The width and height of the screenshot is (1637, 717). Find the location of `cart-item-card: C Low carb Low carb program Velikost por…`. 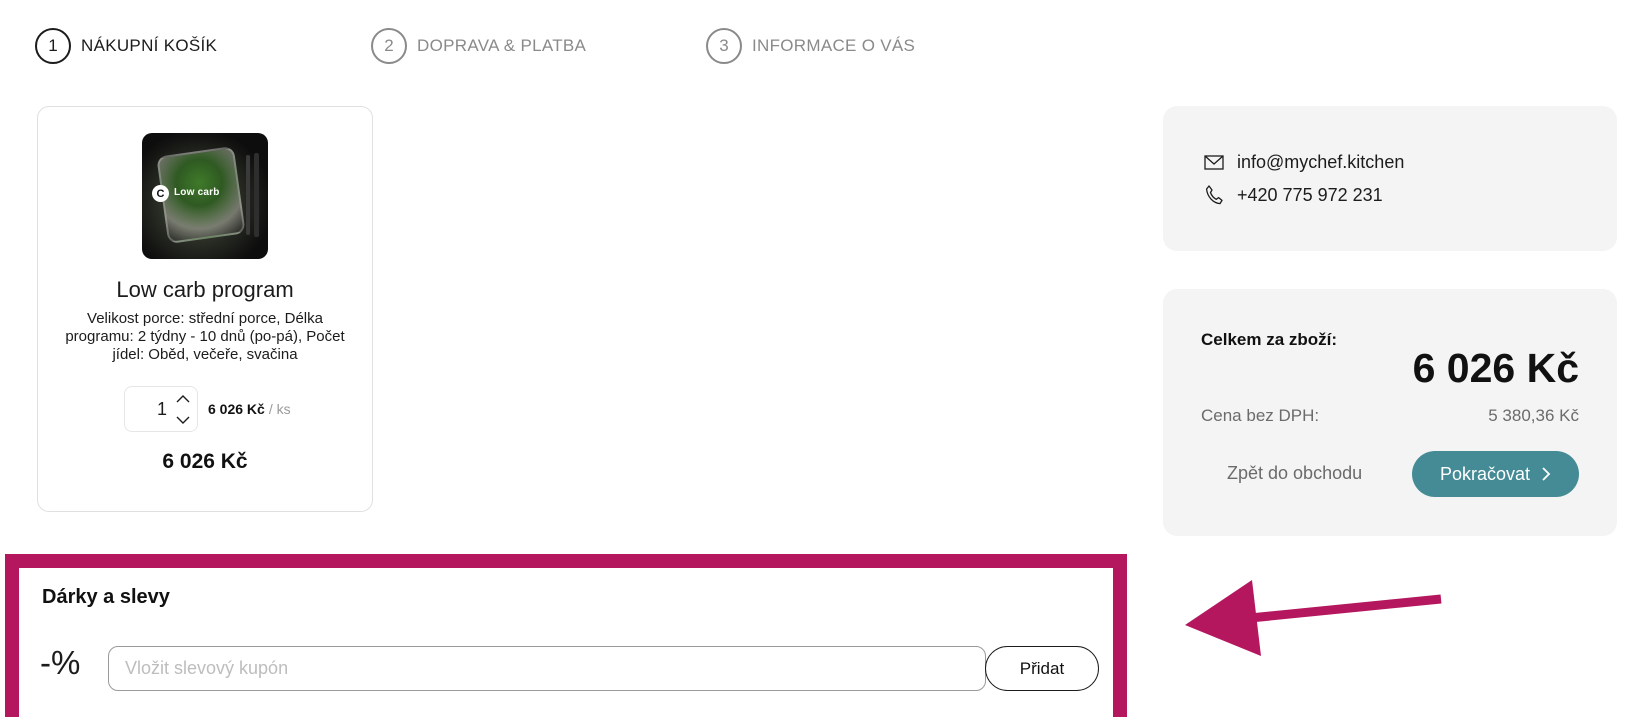

cart-item-card: C Low carb Low carb program Velikost por… is located at coordinates (205, 309).